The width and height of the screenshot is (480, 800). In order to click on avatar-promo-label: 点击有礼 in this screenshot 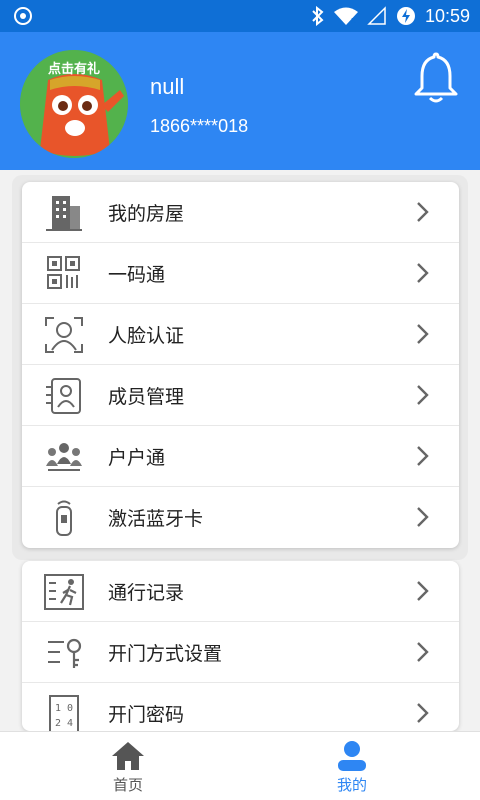, I will do `click(74, 67)`.